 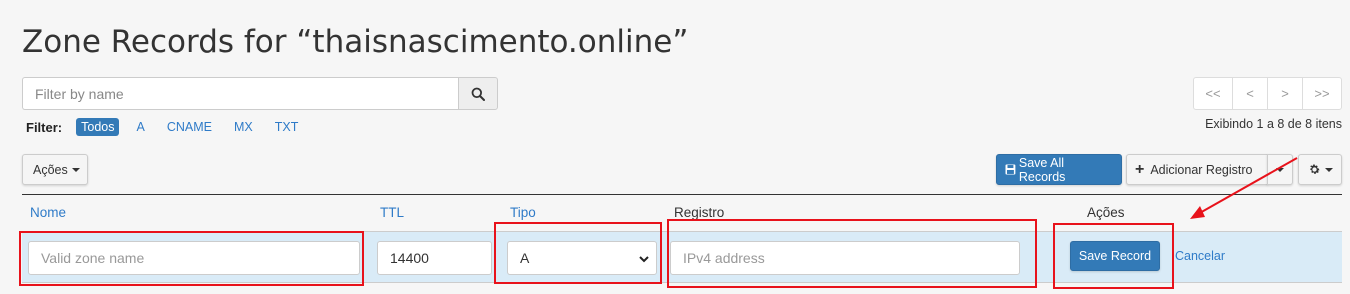 I want to click on actions-label: Ações, so click(x=50, y=169).